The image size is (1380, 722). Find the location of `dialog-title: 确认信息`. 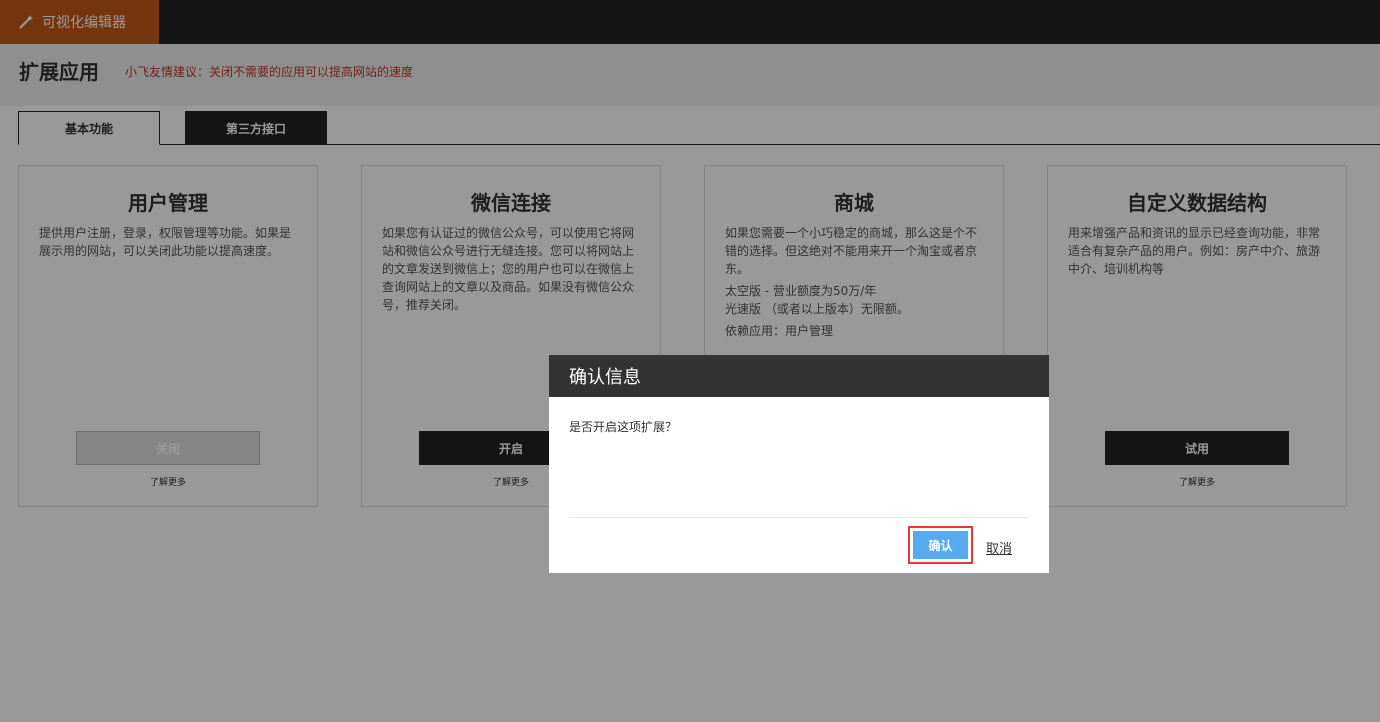

dialog-title: 确认信息 is located at coordinates (799, 376).